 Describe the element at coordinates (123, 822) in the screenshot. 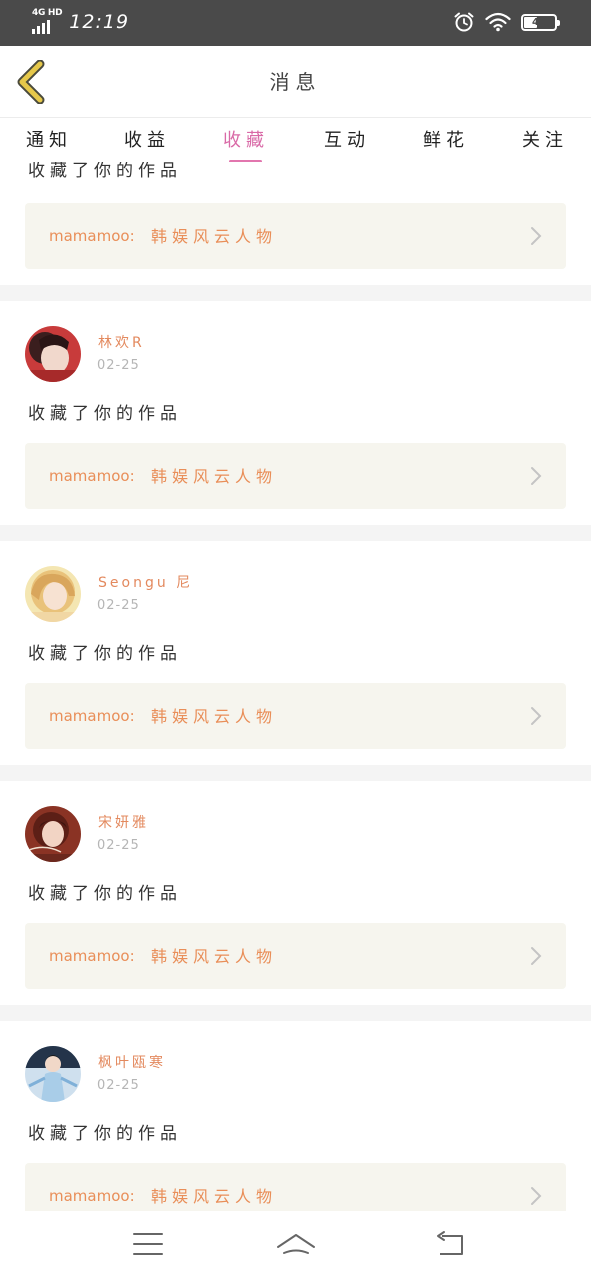

I see `username: 宋妍雅` at that location.